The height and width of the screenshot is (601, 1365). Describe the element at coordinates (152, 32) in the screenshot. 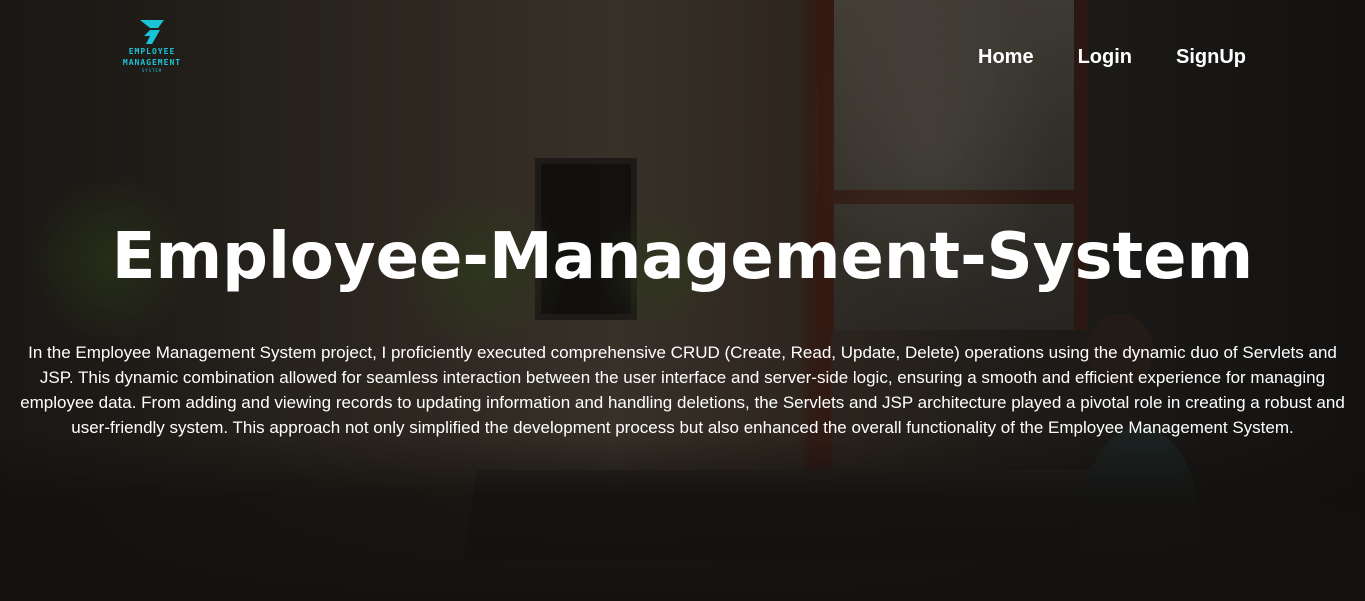

I see `logo-mark-icon` at that location.